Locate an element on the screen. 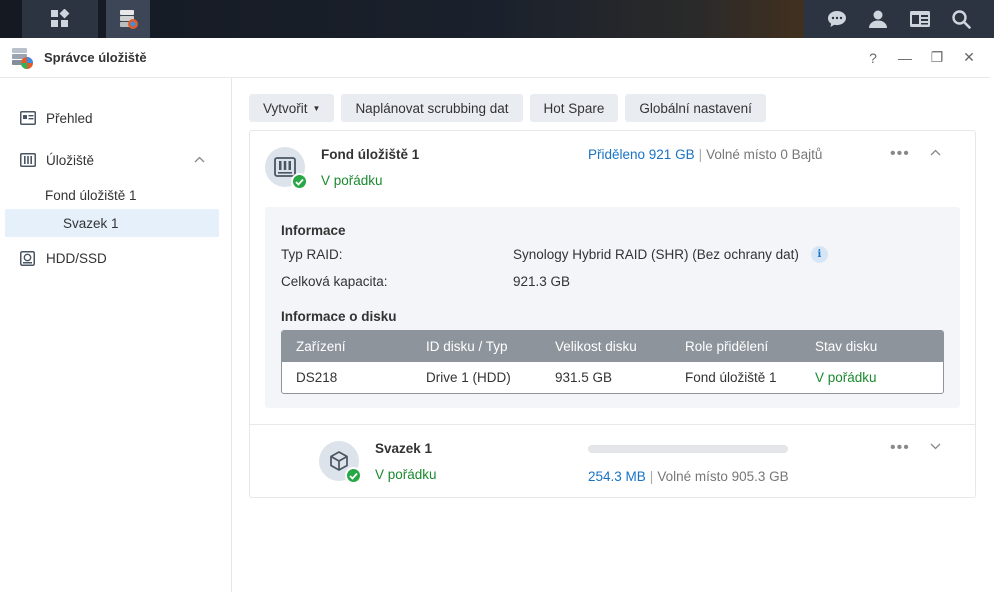 This screenshot has height=592, width=994. main-menu-button is located at coordinates (60, 19).